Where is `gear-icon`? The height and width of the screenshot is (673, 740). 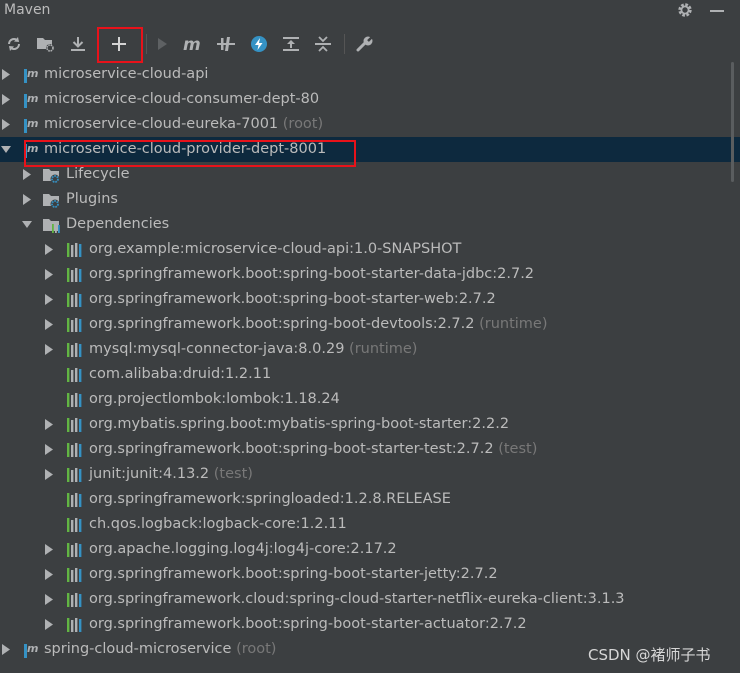
gear-icon is located at coordinates (685, 10).